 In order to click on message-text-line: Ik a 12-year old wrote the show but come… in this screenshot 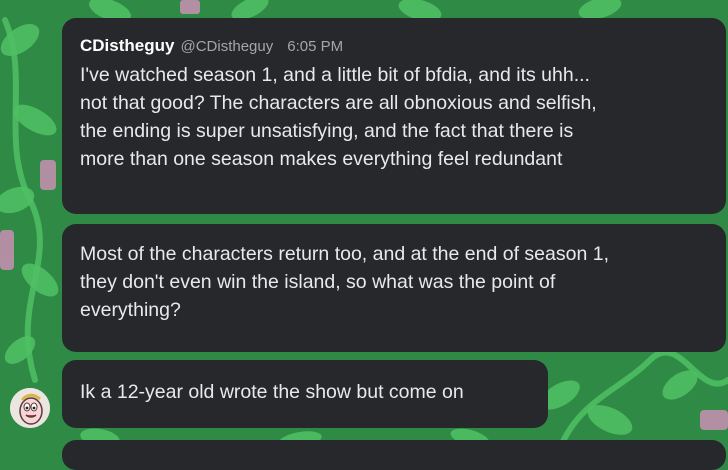, I will do `click(272, 392)`.